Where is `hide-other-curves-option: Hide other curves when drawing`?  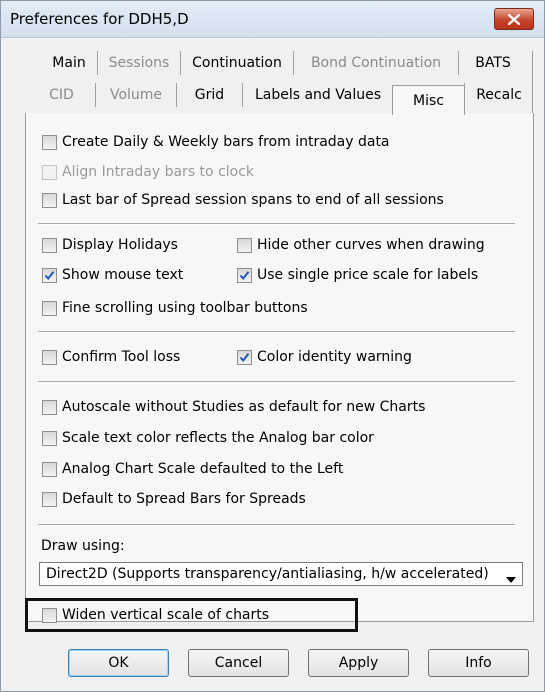 hide-other-curves-option: Hide other curves when drawing is located at coordinates (361, 245).